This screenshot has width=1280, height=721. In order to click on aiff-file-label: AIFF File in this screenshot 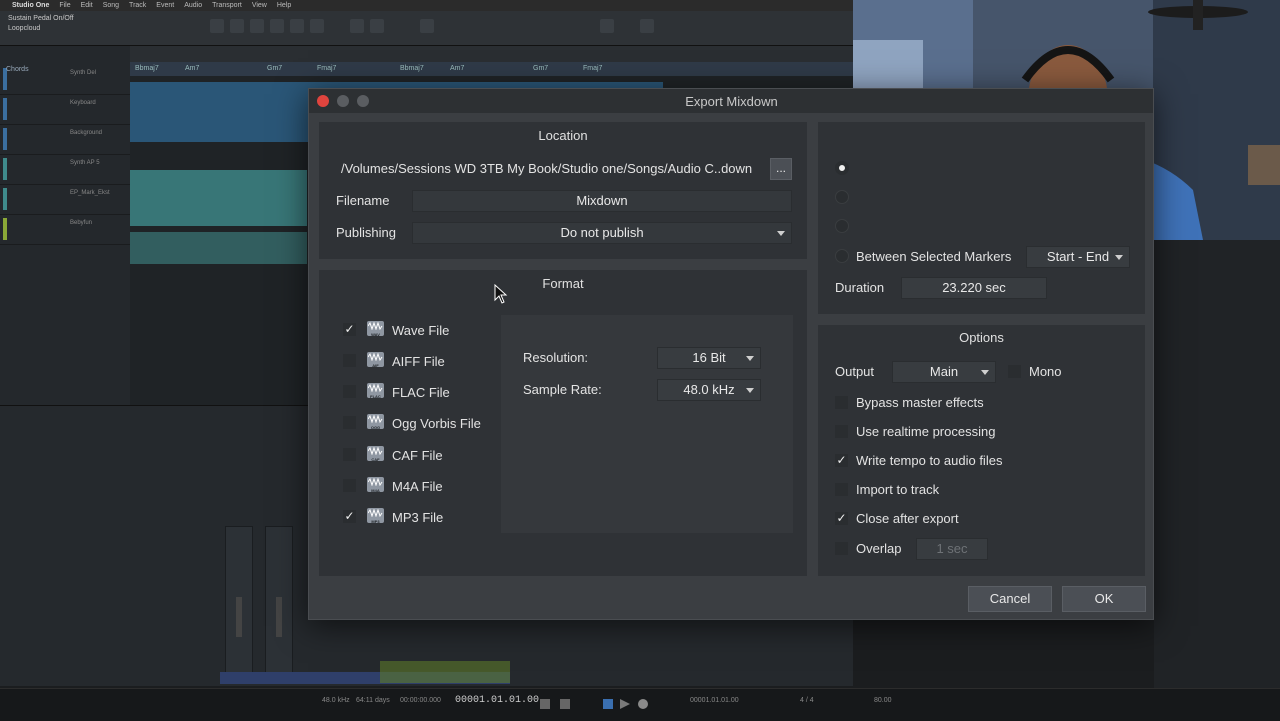, I will do `click(418, 361)`.